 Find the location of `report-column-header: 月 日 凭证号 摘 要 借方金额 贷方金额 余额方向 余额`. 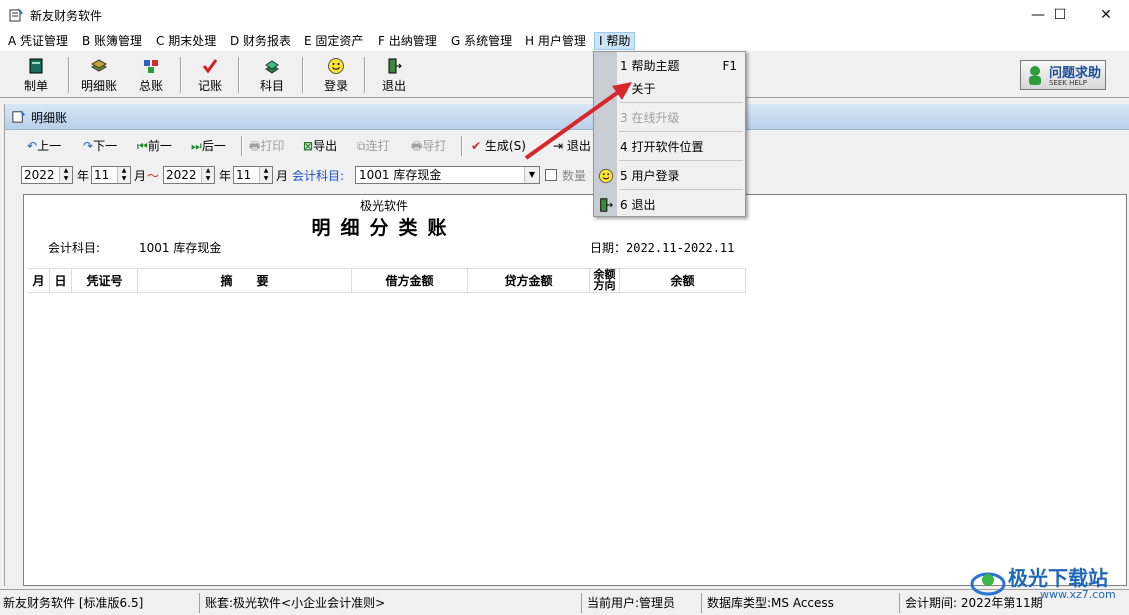

report-column-header: 月 日 凭证号 摘 要 借方金额 贷方金额 余额方向 余额 is located at coordinates (387, 280).